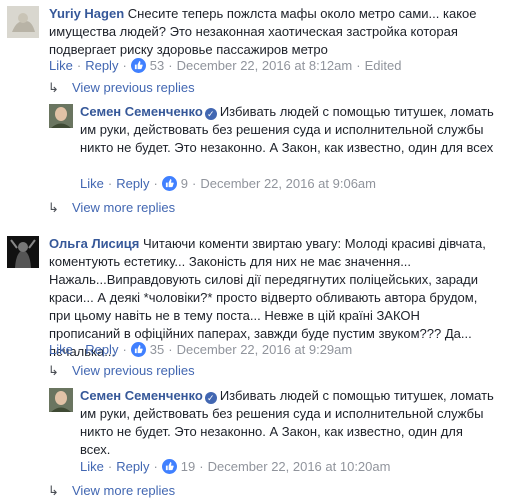  Describe the element at coordinates (265, 65) in the screenshot. I see `comment-timestamp: December 22, 2016 at 8:12am` at that location.